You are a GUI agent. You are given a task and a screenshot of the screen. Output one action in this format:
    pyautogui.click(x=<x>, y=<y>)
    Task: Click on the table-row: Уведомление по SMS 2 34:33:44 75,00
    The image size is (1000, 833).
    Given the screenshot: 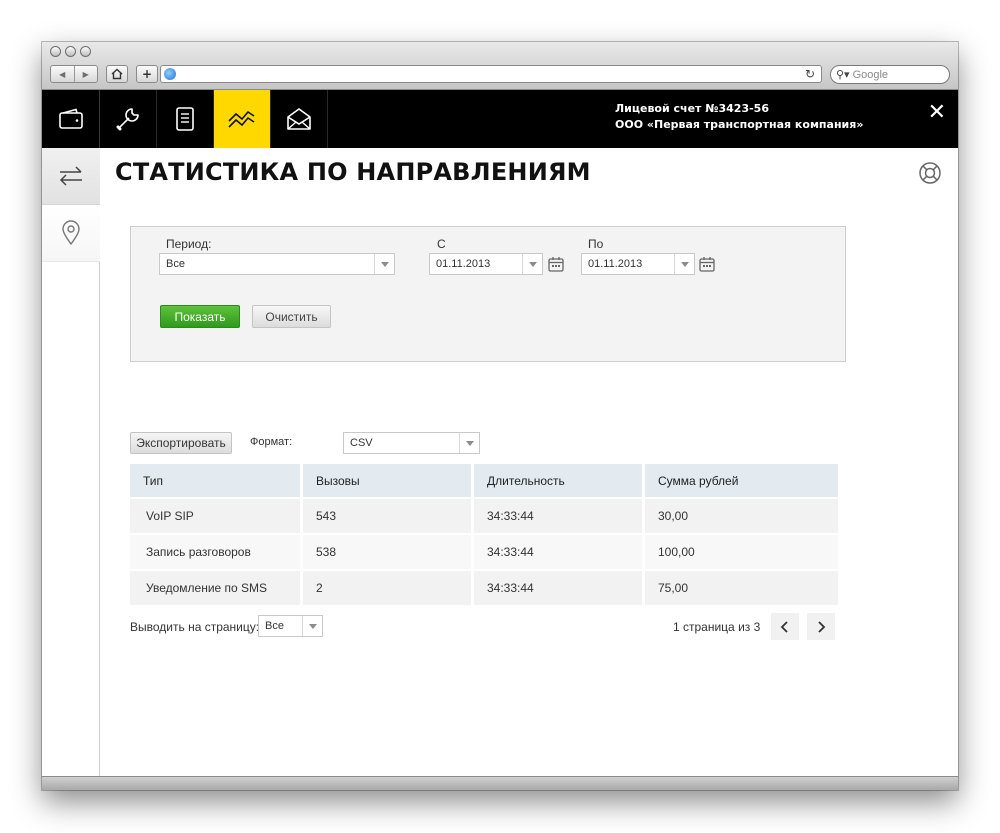 What is the action you would take?
    pyautogui.click(x=484, y=588)
    